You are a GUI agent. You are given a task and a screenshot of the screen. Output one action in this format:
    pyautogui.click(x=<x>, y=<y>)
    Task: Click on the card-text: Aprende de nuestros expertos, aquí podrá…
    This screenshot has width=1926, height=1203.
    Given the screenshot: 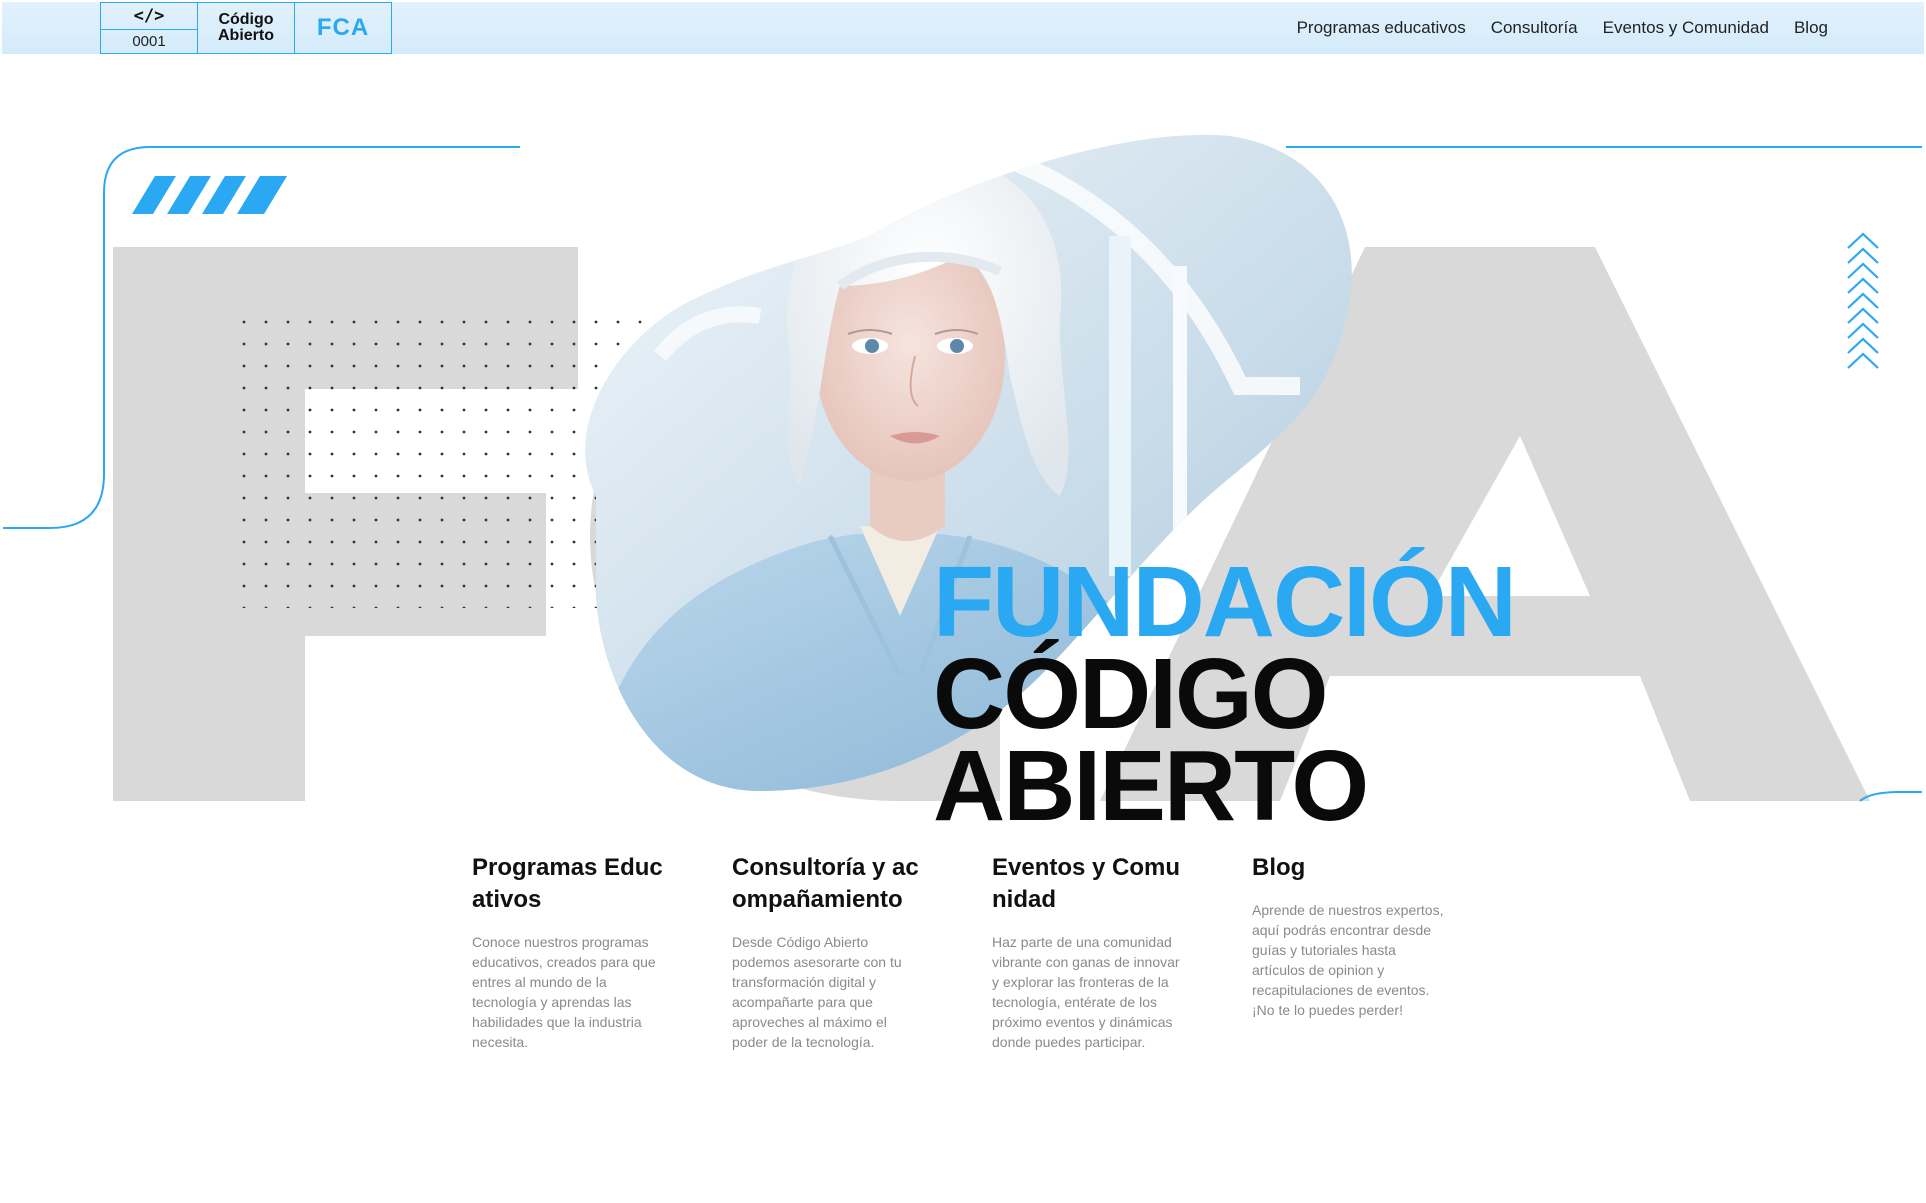 What is the action you would take?
    pyautogui.click(x=1348, y=960)
    